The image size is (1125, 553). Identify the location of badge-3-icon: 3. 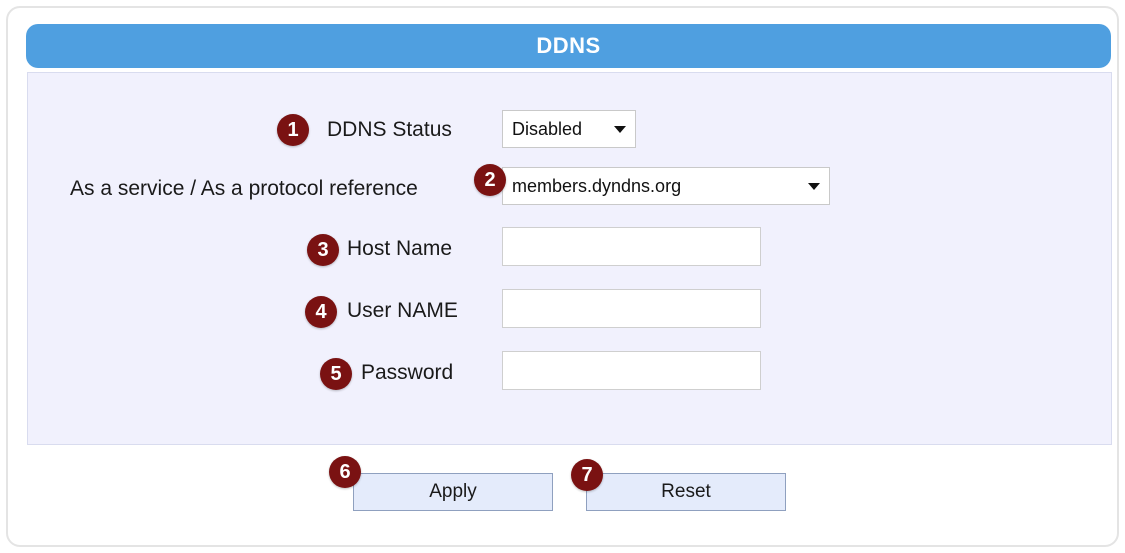
(323, 250).